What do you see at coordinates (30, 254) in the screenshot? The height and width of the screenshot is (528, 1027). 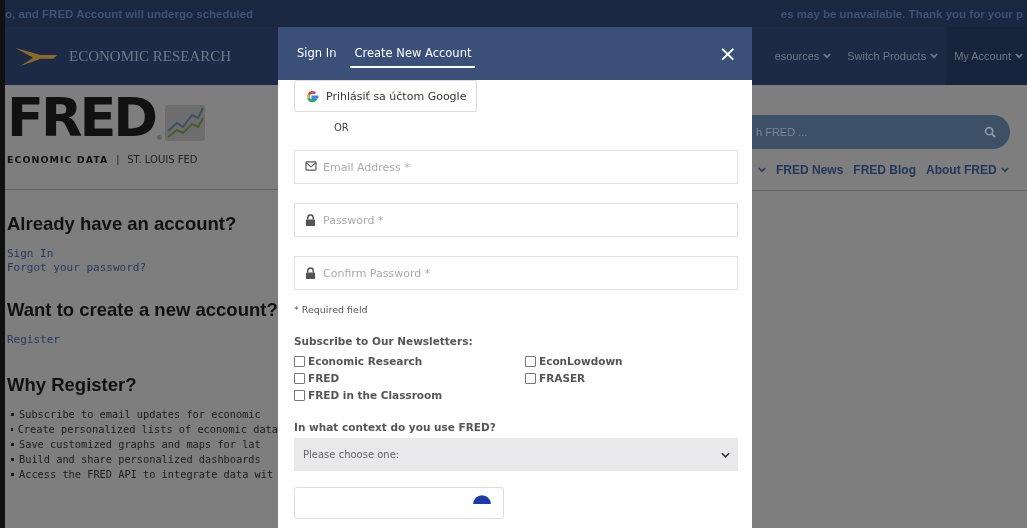 I see `sign-in-link: Sign In` at bounding box center [30, 254].